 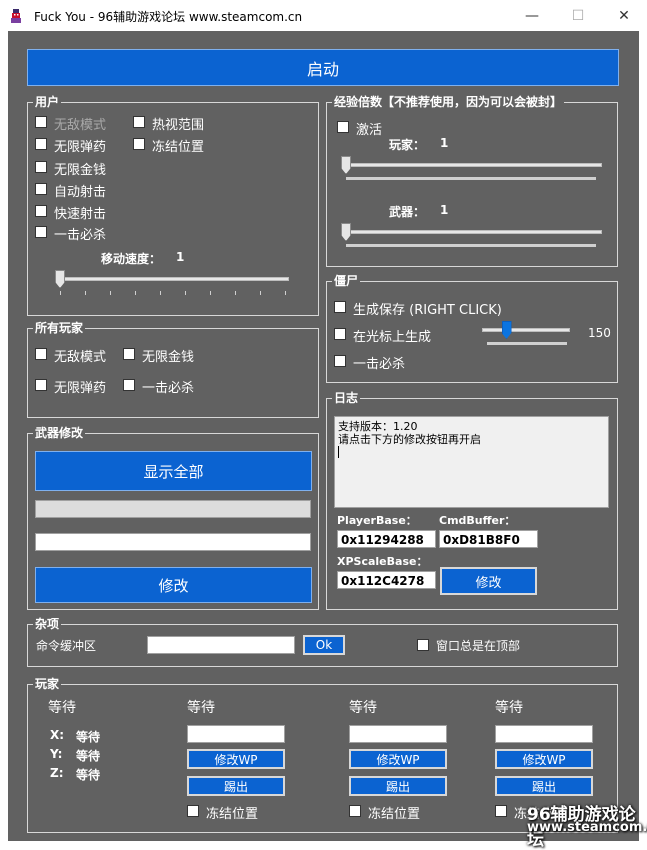 I want to click on exp-group-title: 经验倍数【不推荐使用，因为可以会被封】, so click(x=448, y=102).